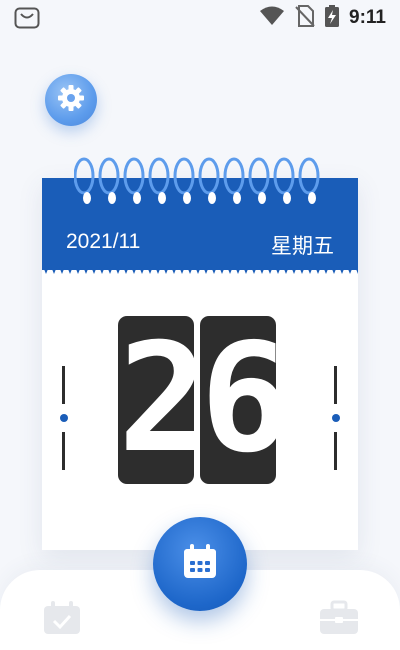 The width and height of the screenshot is (400, 650). What do you see at coordinates (197, 180) in the screenshot?
I see `spiral-binding` at bounding box center [197, 180].